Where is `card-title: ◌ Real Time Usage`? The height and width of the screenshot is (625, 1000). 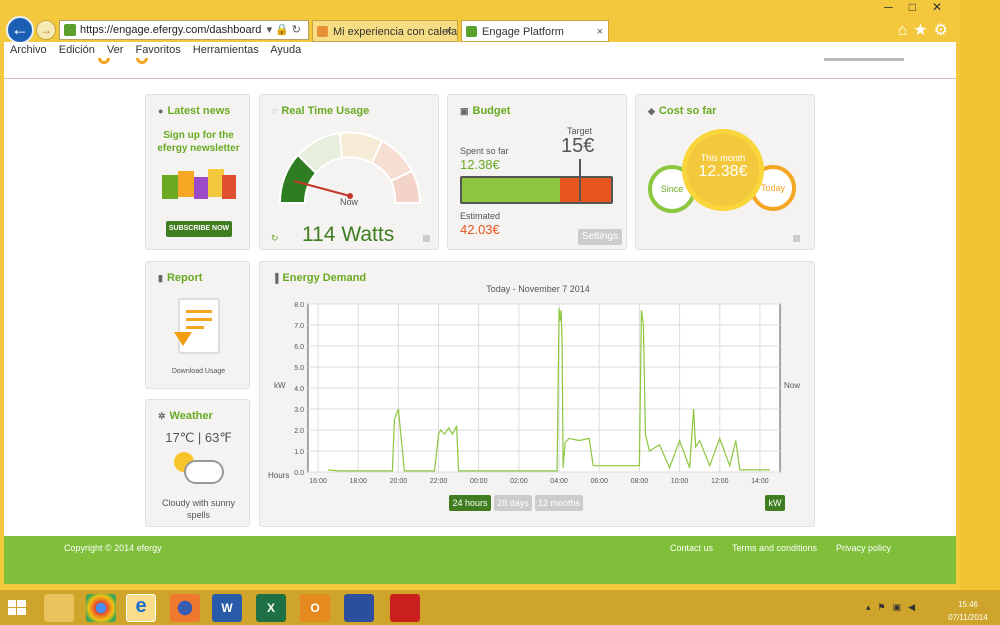
card-title: ◌ Real Time Usage is located at coordinates (320, 111).